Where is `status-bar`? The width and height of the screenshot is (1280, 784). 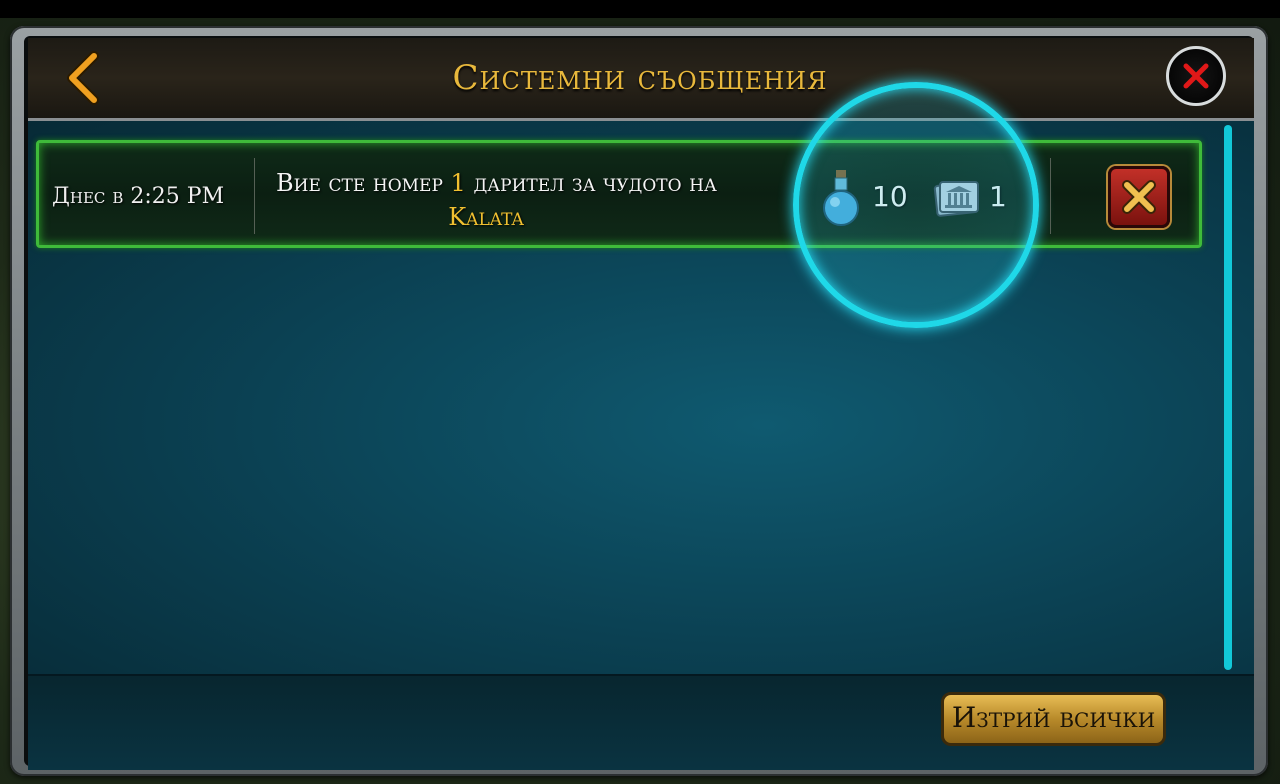
status-bar is located at coordinates (640, 9).